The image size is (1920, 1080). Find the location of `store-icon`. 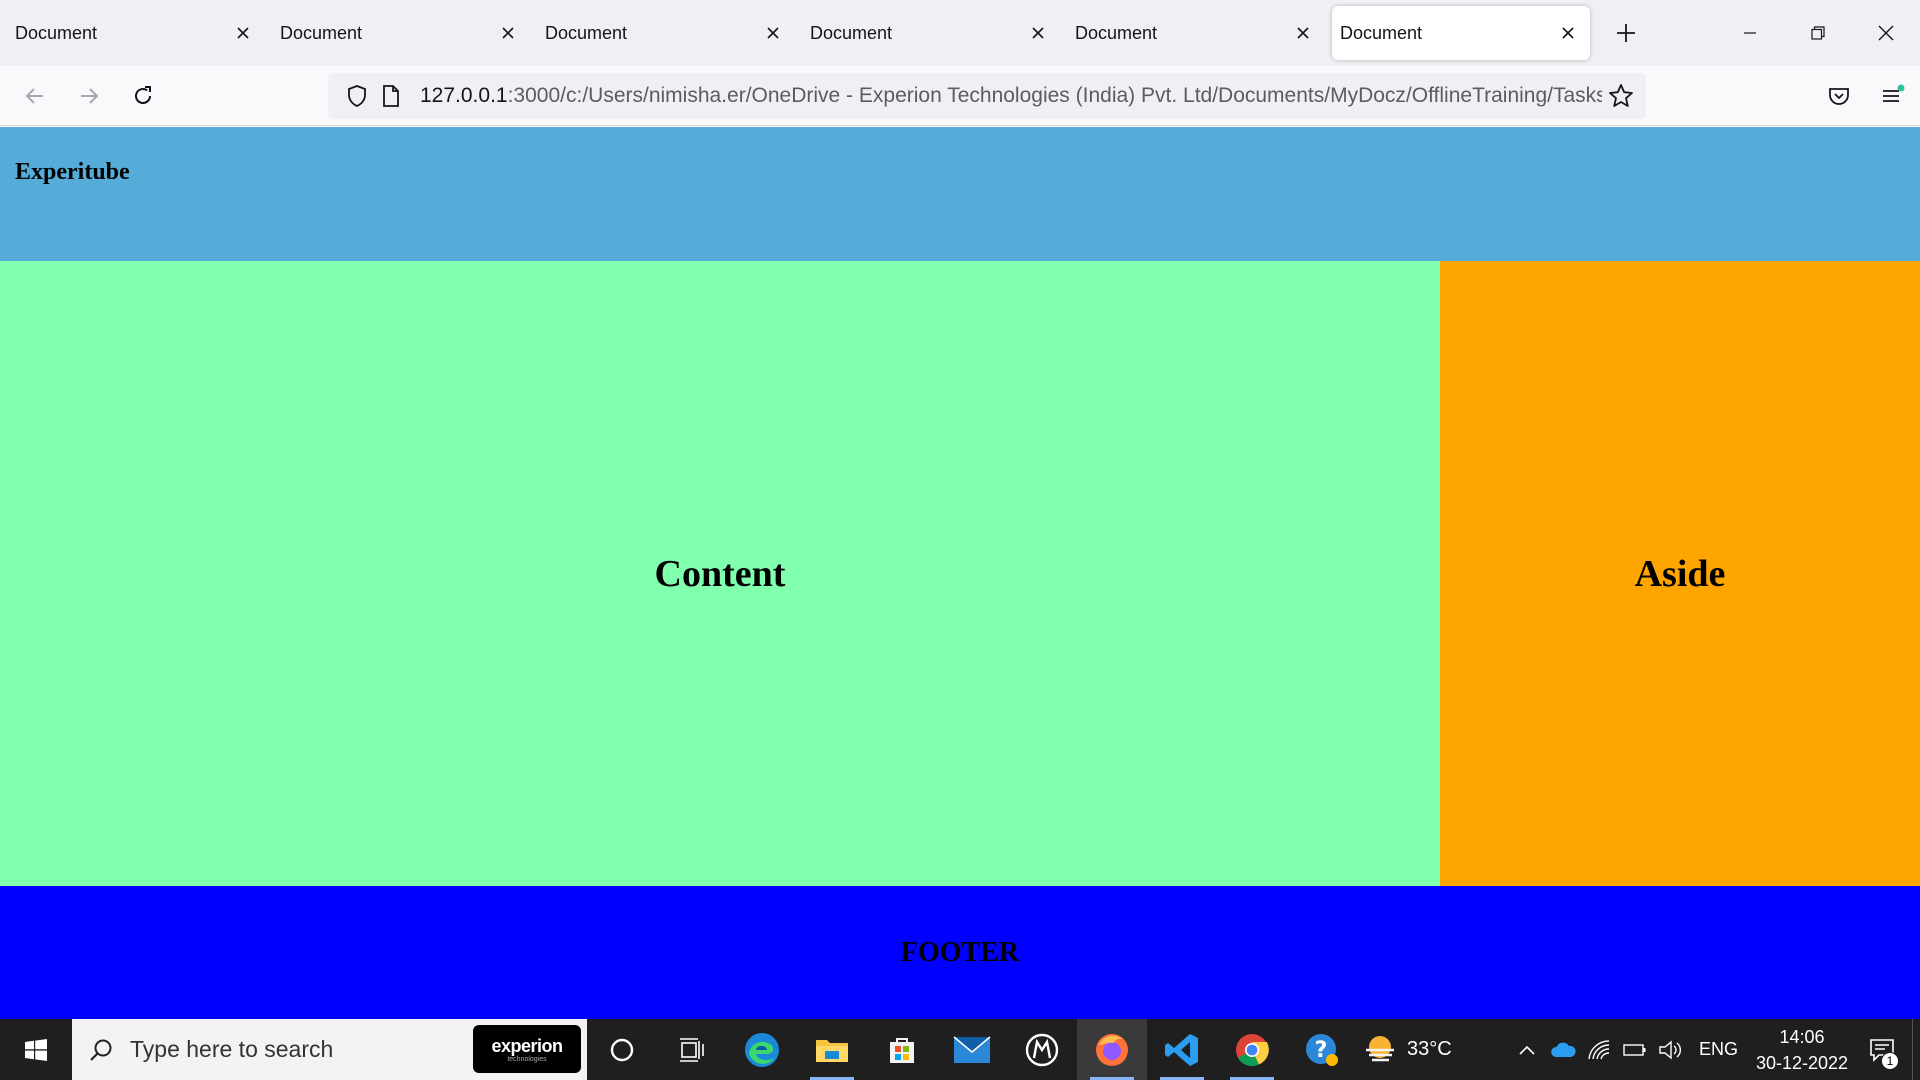

store-icon is located at coordinates (902, 1050).